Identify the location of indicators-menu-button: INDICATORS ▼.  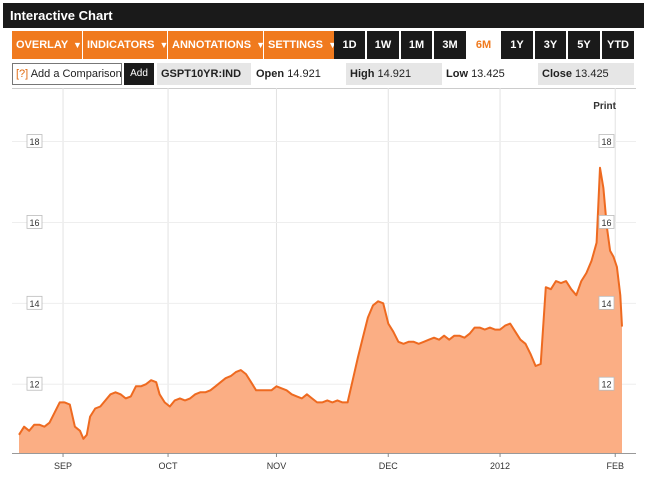
(125, 45).